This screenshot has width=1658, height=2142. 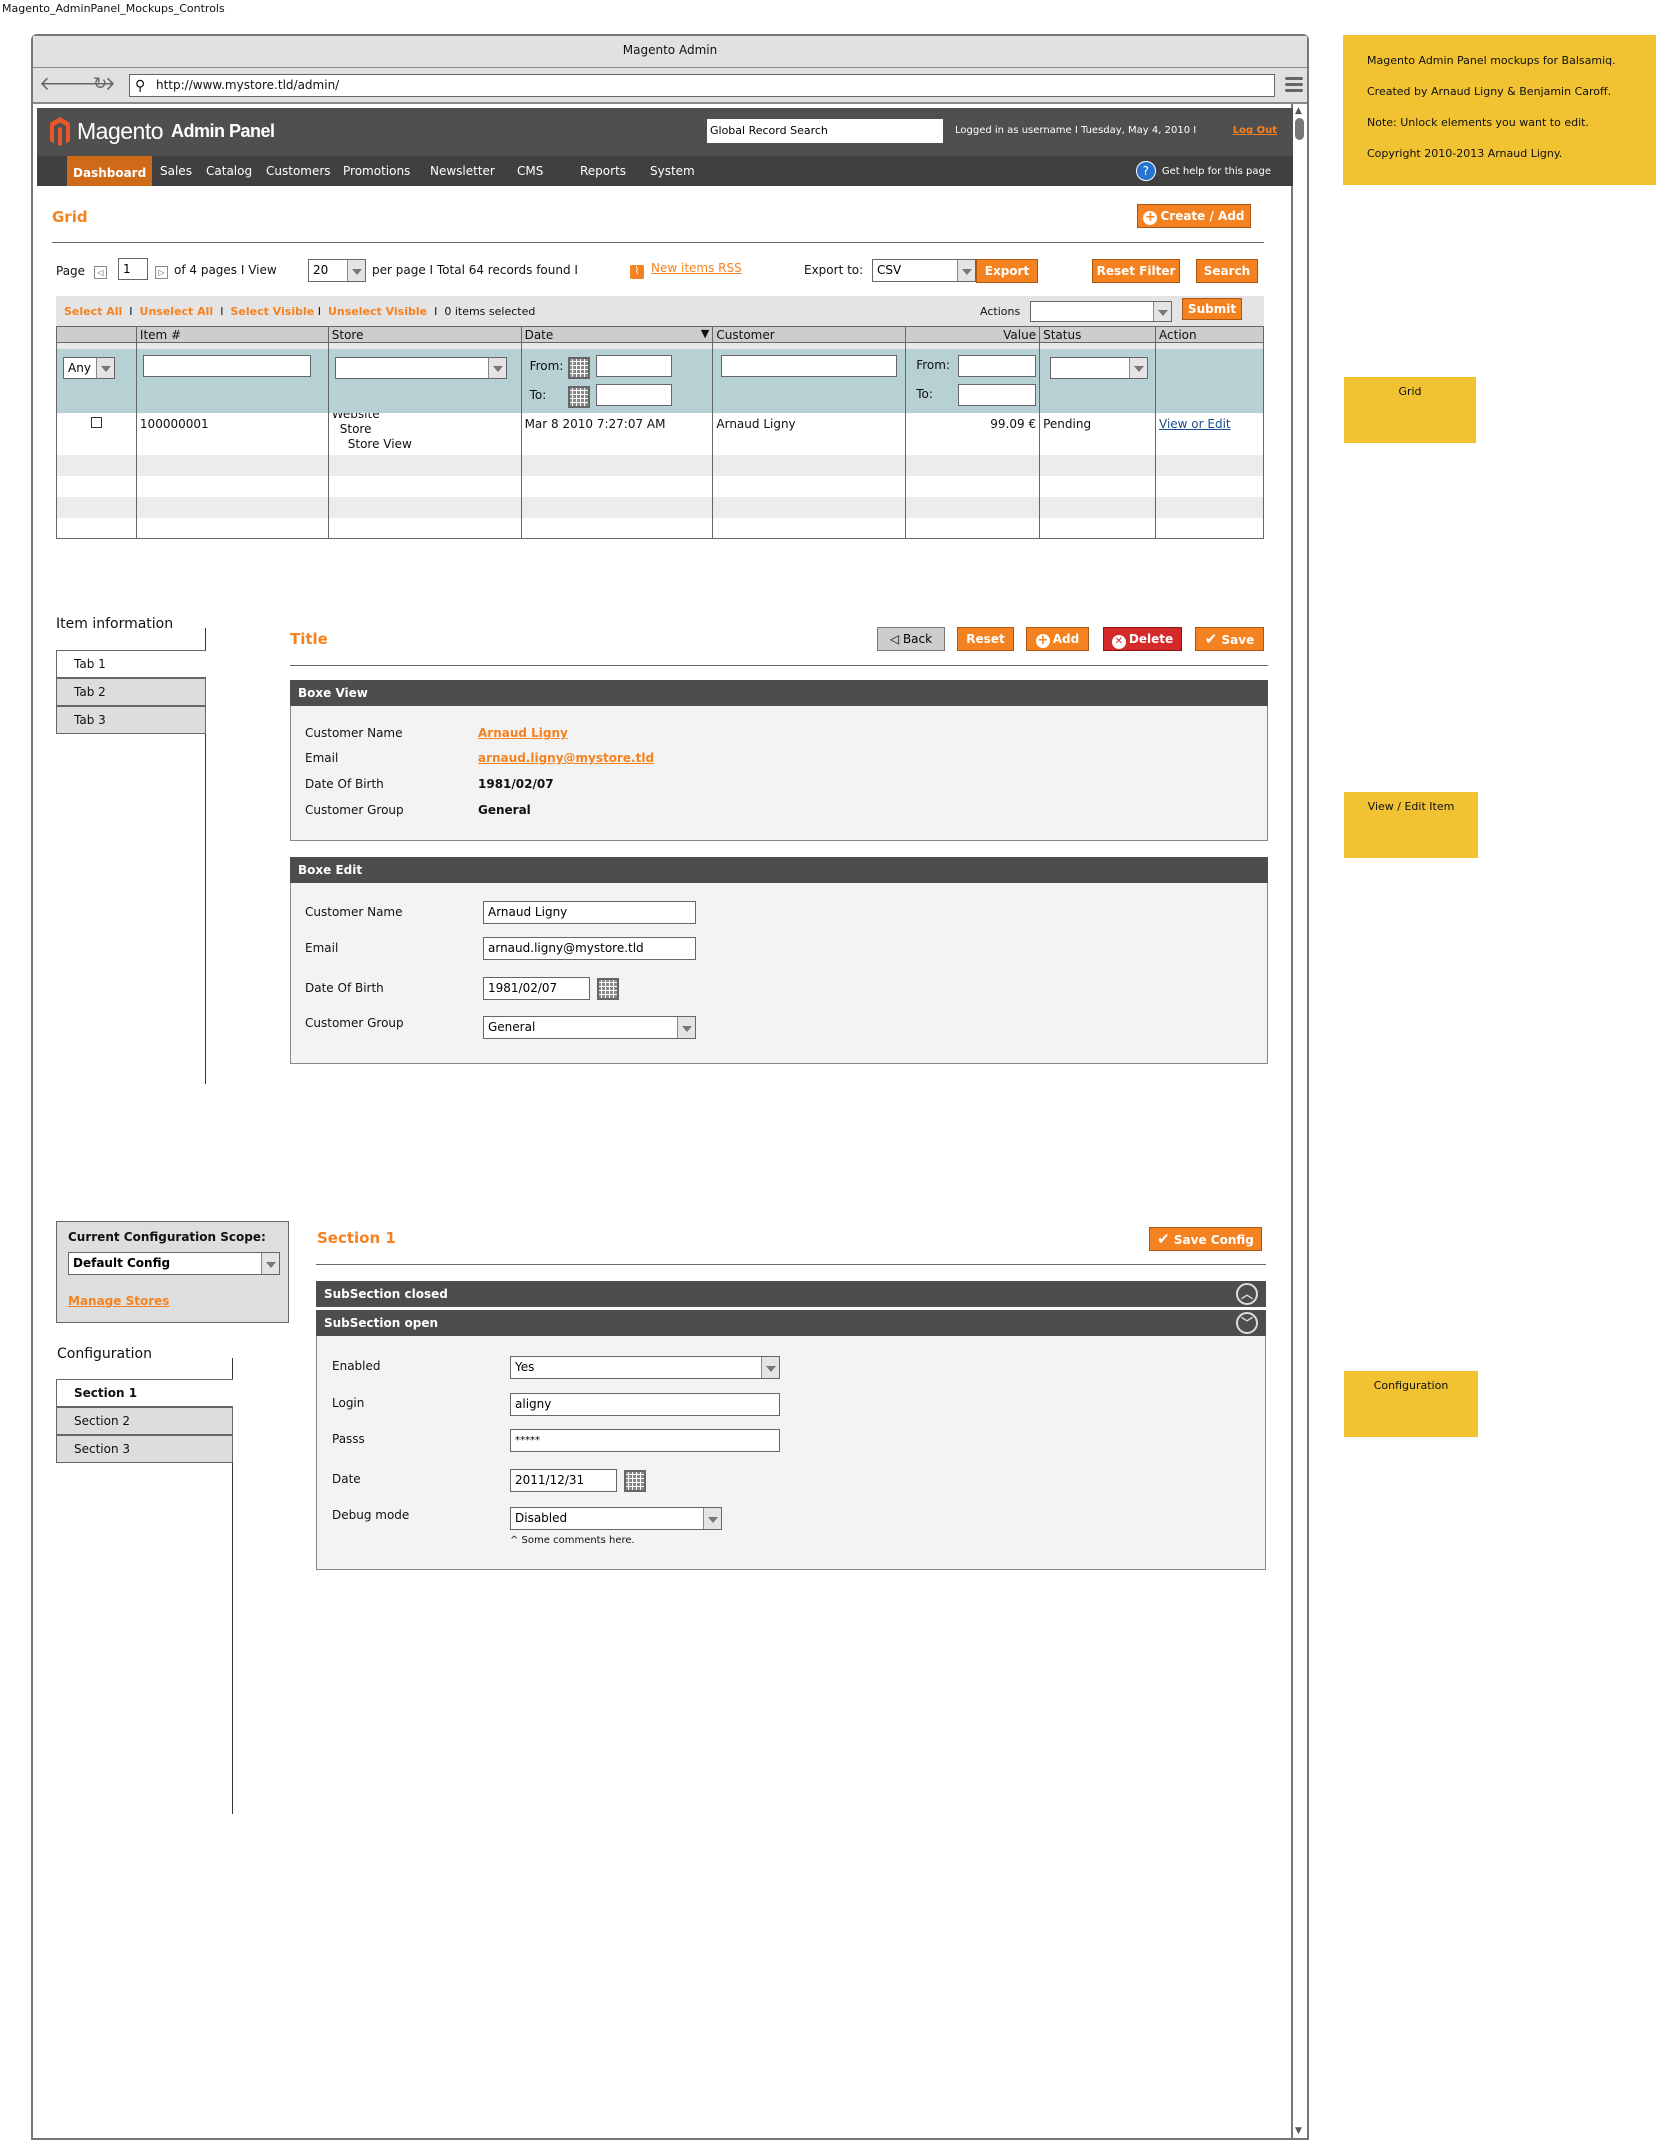 I want to click on login-input: aligny, so click(x=645, y=1404).